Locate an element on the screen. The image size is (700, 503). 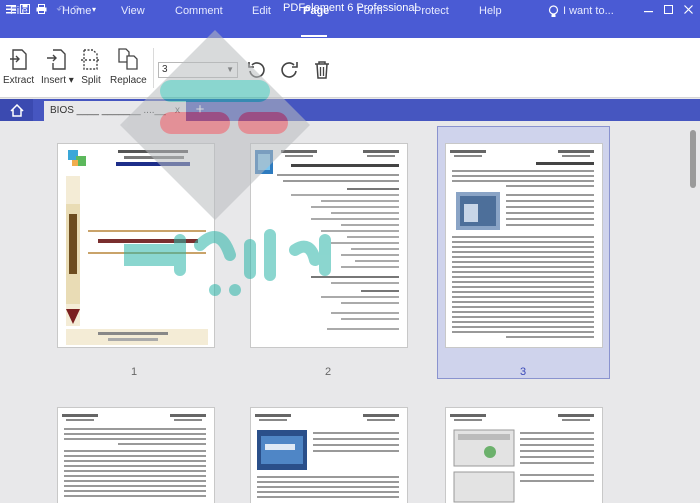
menu-view: View is located at coordinates (133, 11).